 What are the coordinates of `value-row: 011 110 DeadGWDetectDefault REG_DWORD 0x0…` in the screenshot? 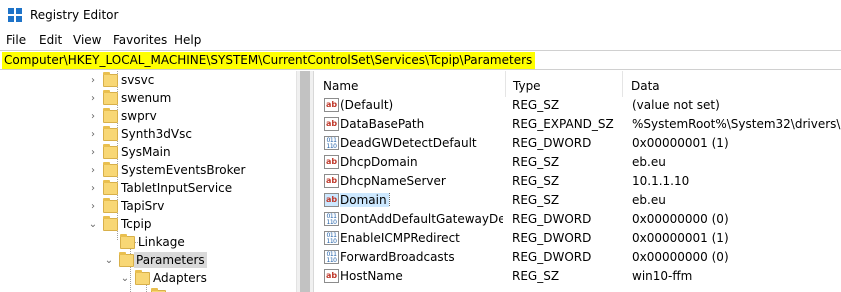 It's located at (578, 143).